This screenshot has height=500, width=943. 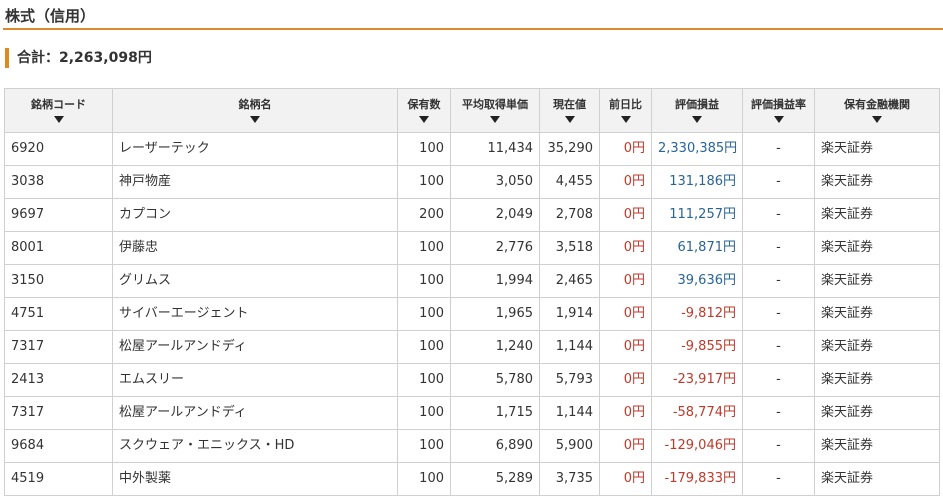 I want to click on avg-price-cell: 2,776, so click(x=495, y=248).